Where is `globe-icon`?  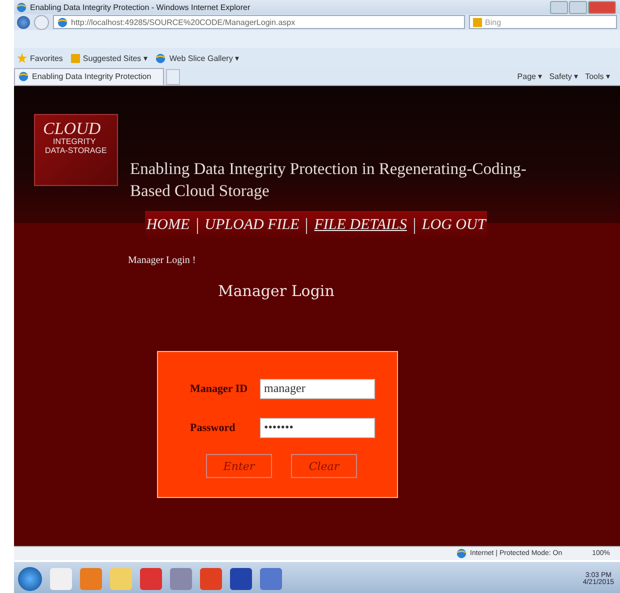 globe-icon is located at coordinates (461, 553).